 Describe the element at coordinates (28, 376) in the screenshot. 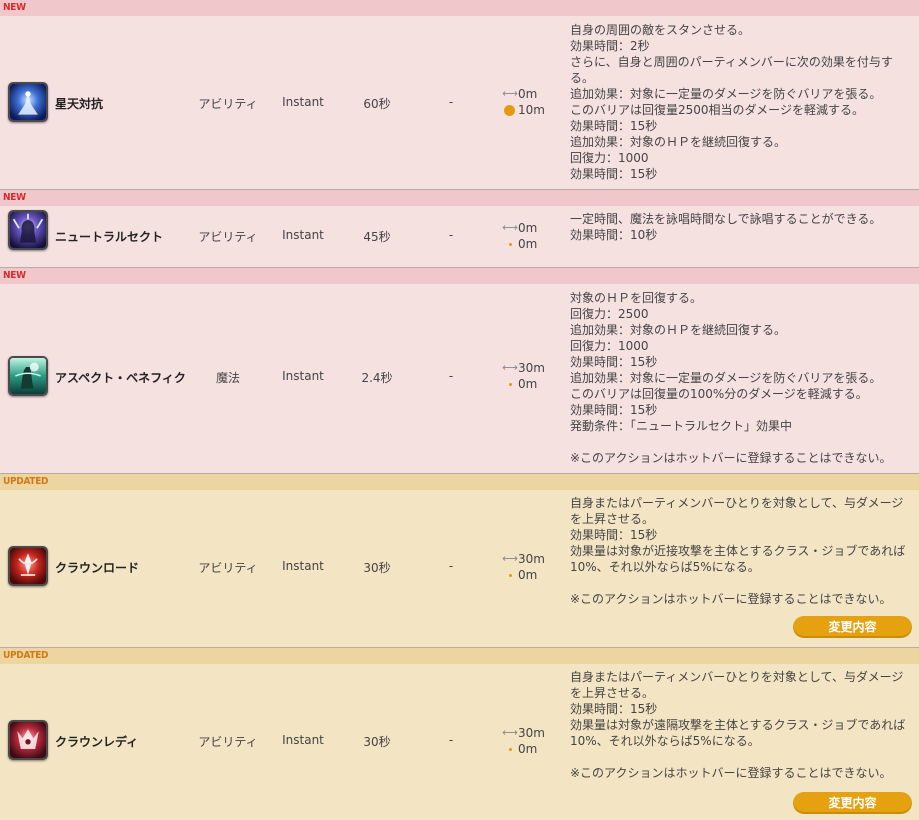

I see `aspected-benefic-icon` at that location.